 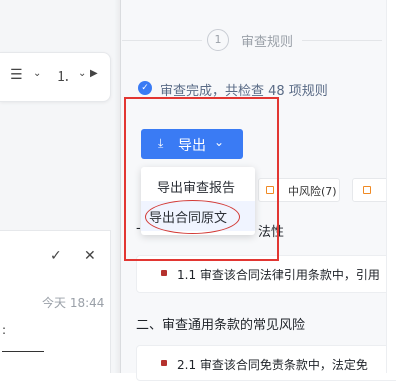 What do you see at coordinates (145, 88) in the screenshot?
I see `check-circle-icon: ✓` at bounding box center [145, 88].